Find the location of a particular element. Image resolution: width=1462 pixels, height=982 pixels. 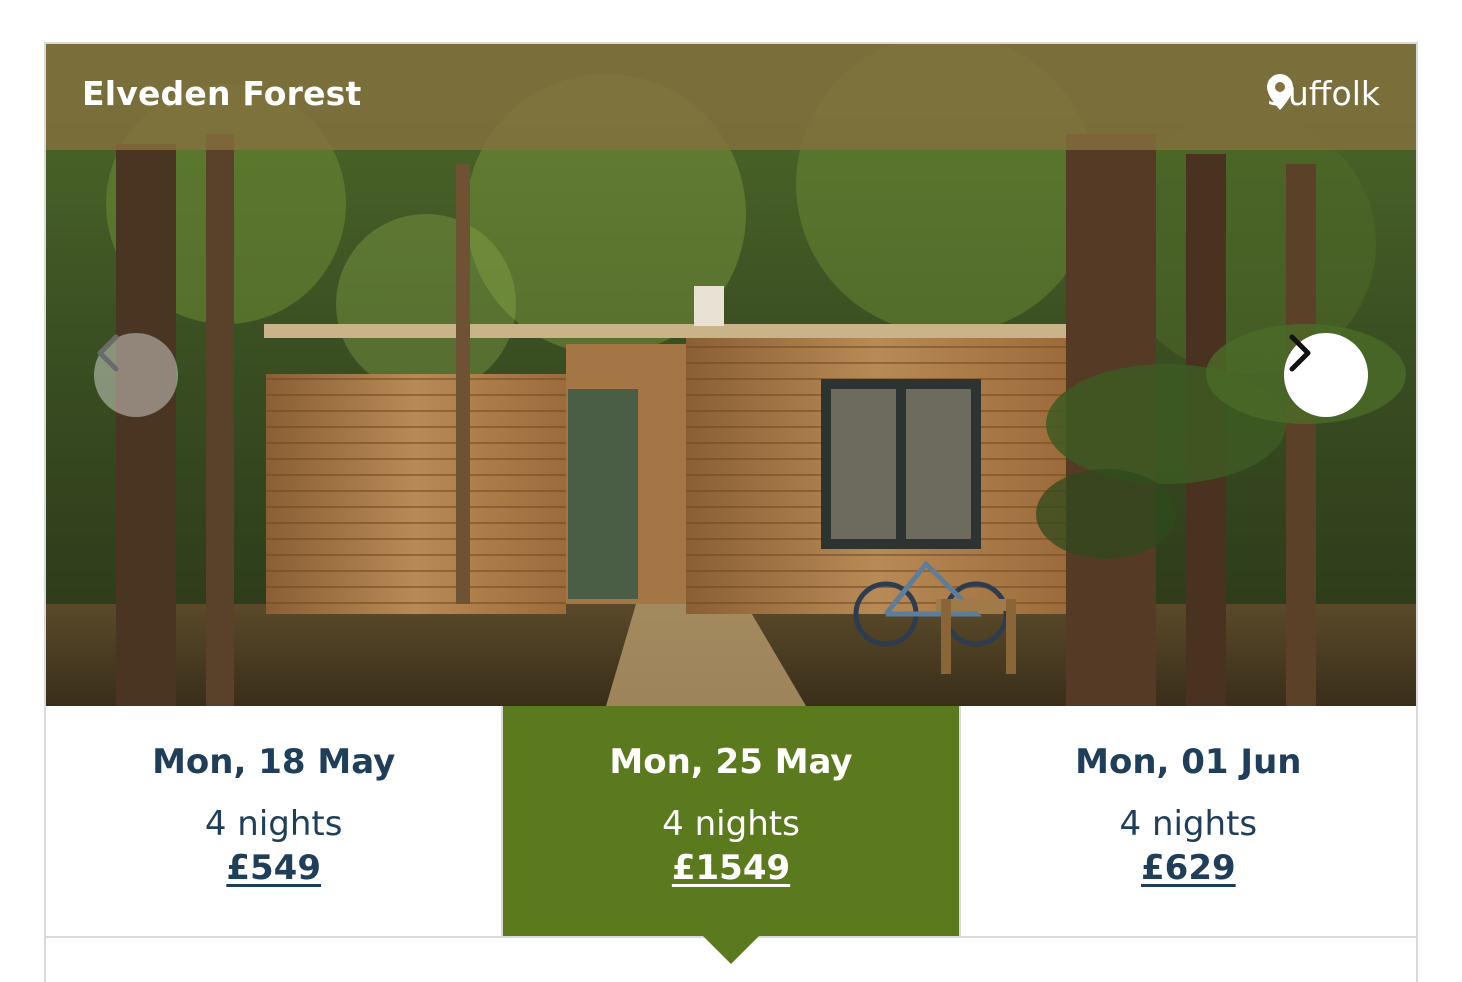

date-label: Mon, 01 Jun is located at coordinates (1188, 762).